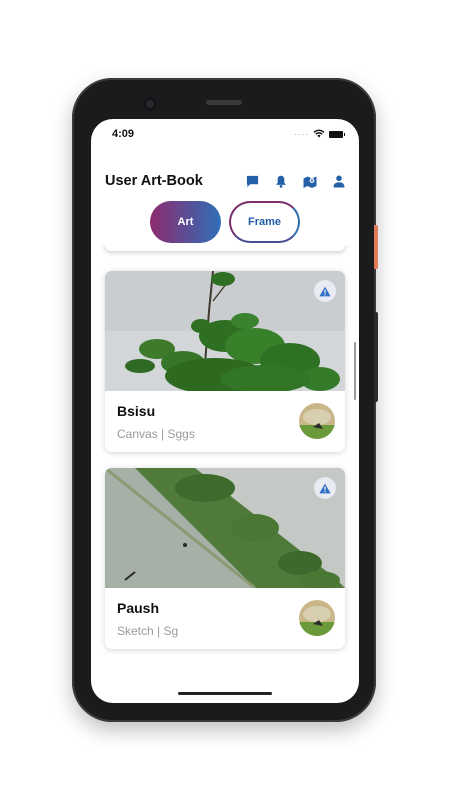 The image size is (450, 800). I want to click on tab-frame: Frame, so click(264, 222).